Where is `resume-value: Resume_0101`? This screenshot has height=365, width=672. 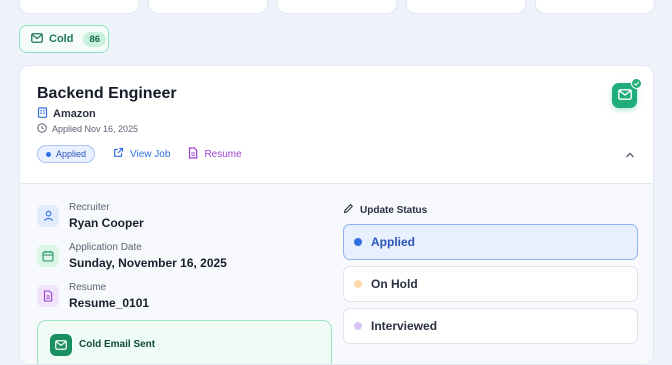 resume-value: Resume_0101 is located at coordinates (109, 303).